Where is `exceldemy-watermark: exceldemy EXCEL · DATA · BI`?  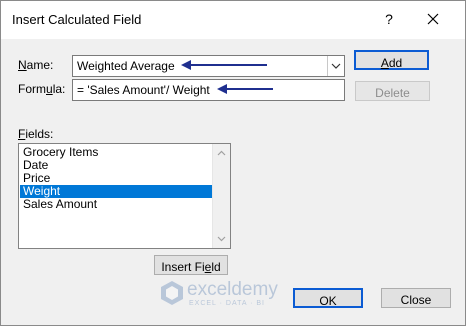 exceldemy-watermark: exceldemy EXCEL · DATA · BI is located at coordinates (236, 294).